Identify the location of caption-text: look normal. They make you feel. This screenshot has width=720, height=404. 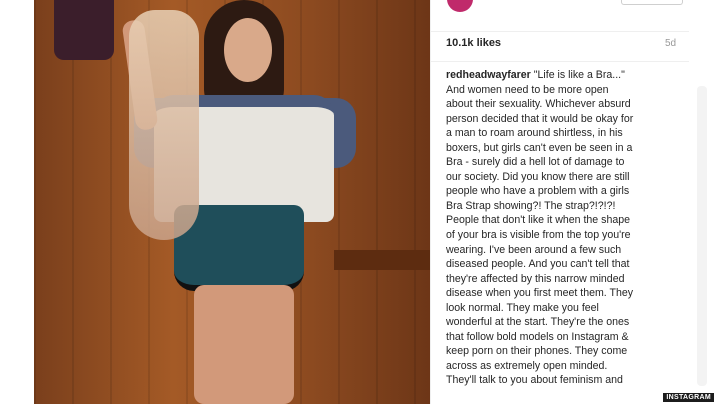
(522, 307).